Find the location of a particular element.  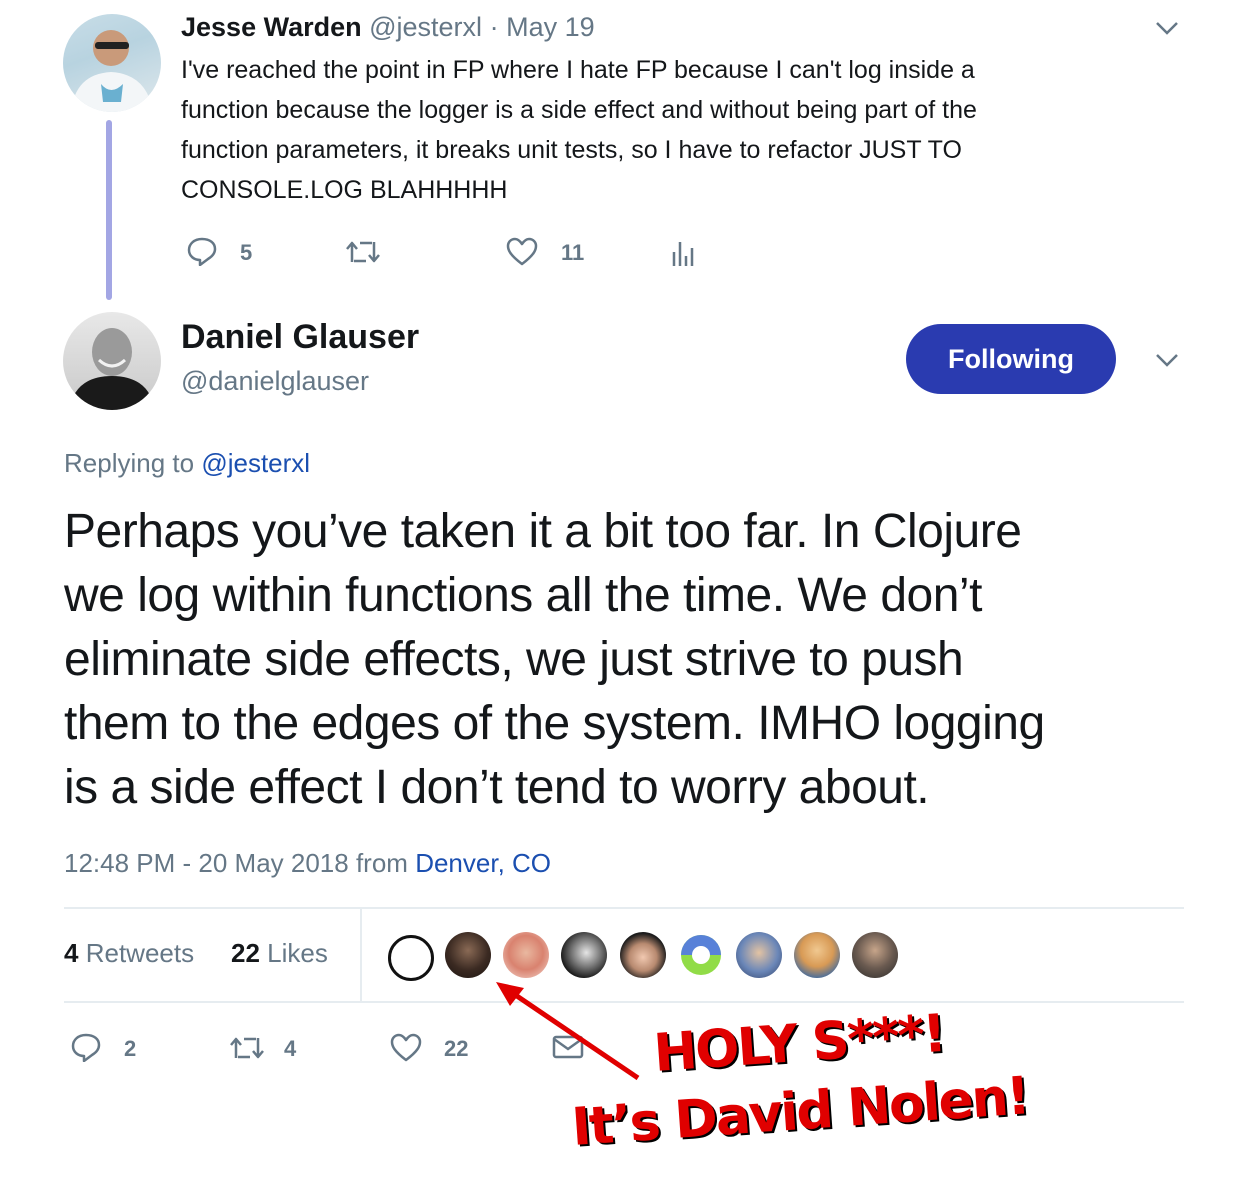

reply-icon is located at coordinates (86, 1047).